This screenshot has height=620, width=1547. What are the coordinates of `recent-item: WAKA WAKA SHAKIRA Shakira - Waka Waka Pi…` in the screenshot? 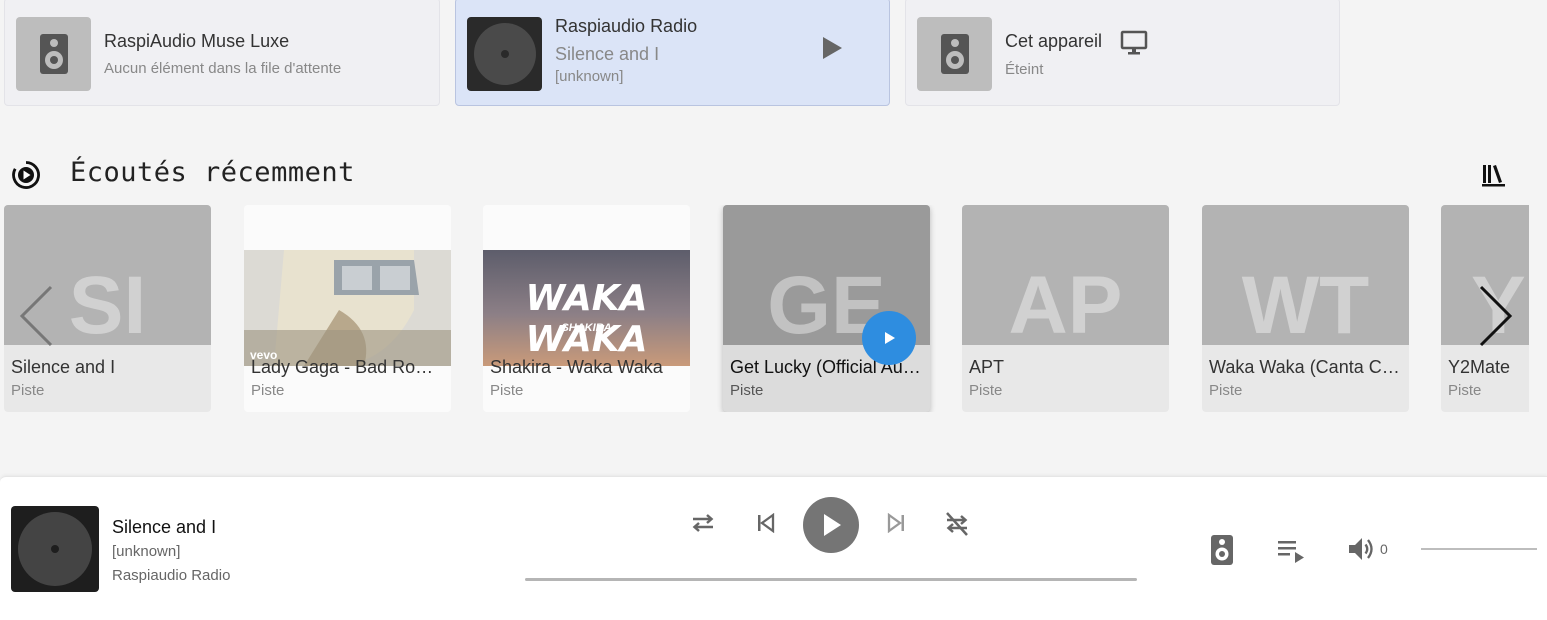 It's located at (586, 308).